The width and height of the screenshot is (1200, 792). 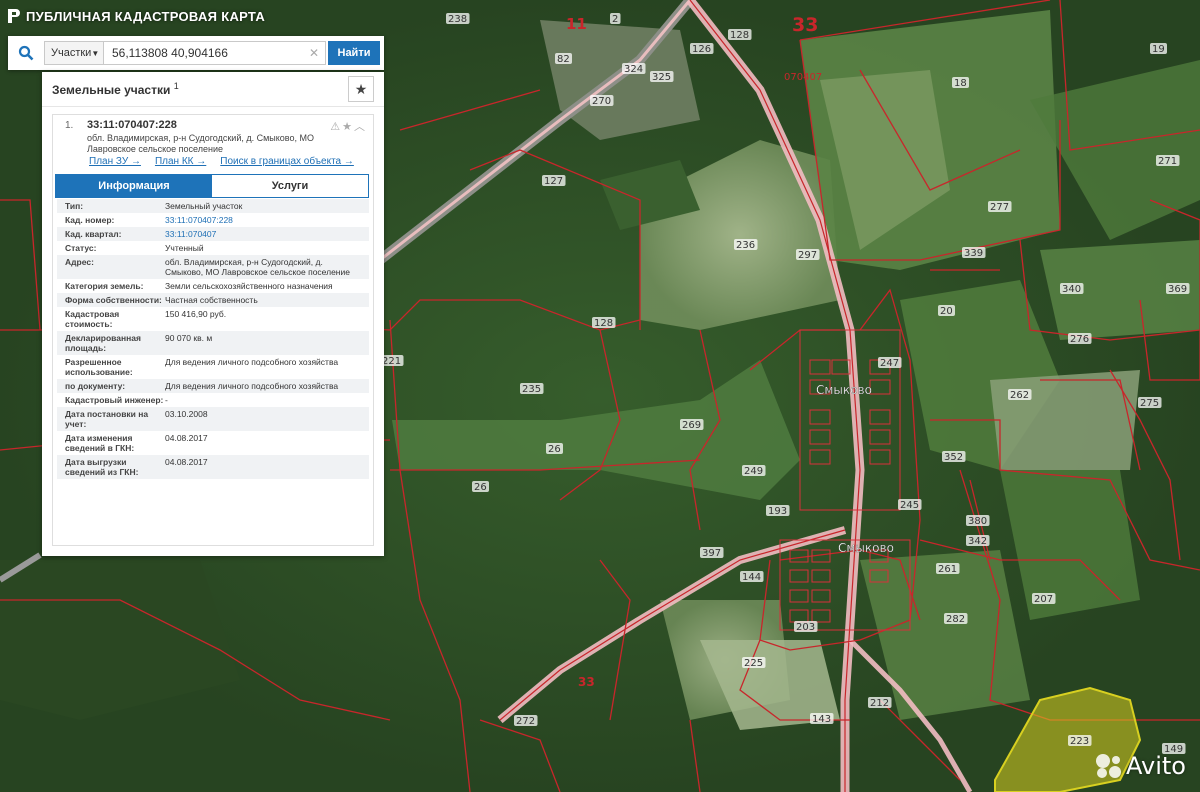 What do you see at coordinates (960, 83) in the screenshot?
I see `parcel-number-label: 18` at bounding box center [960, 83].